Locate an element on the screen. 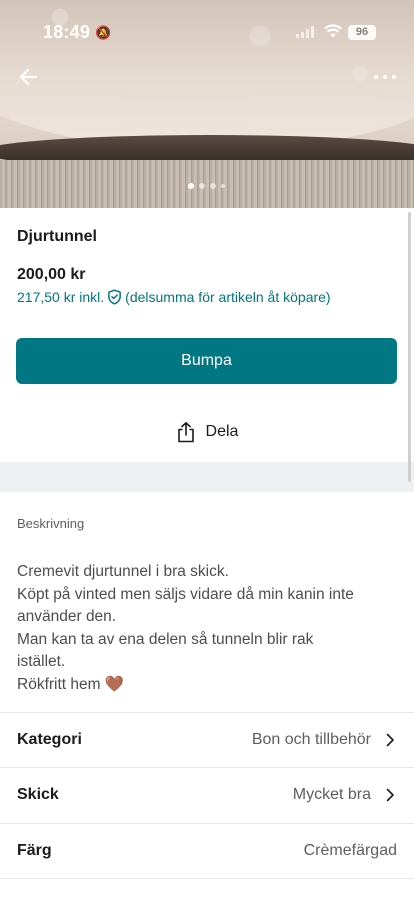 The height and width of the screenshot is (900, 414). battery-indicator: 96 is located at coordinates (362, 32).